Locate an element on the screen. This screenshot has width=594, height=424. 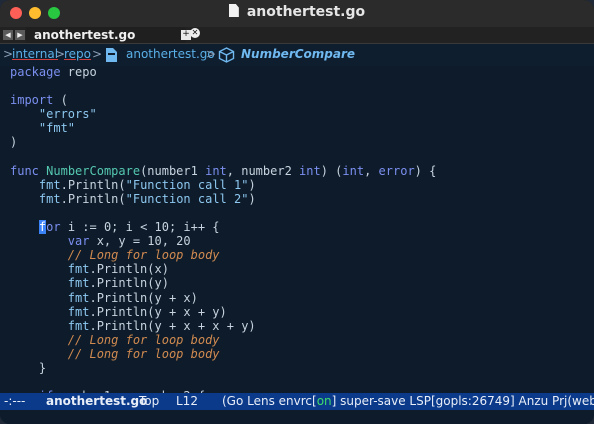
symbol-cube-icon is located at coordinates (226, 56).